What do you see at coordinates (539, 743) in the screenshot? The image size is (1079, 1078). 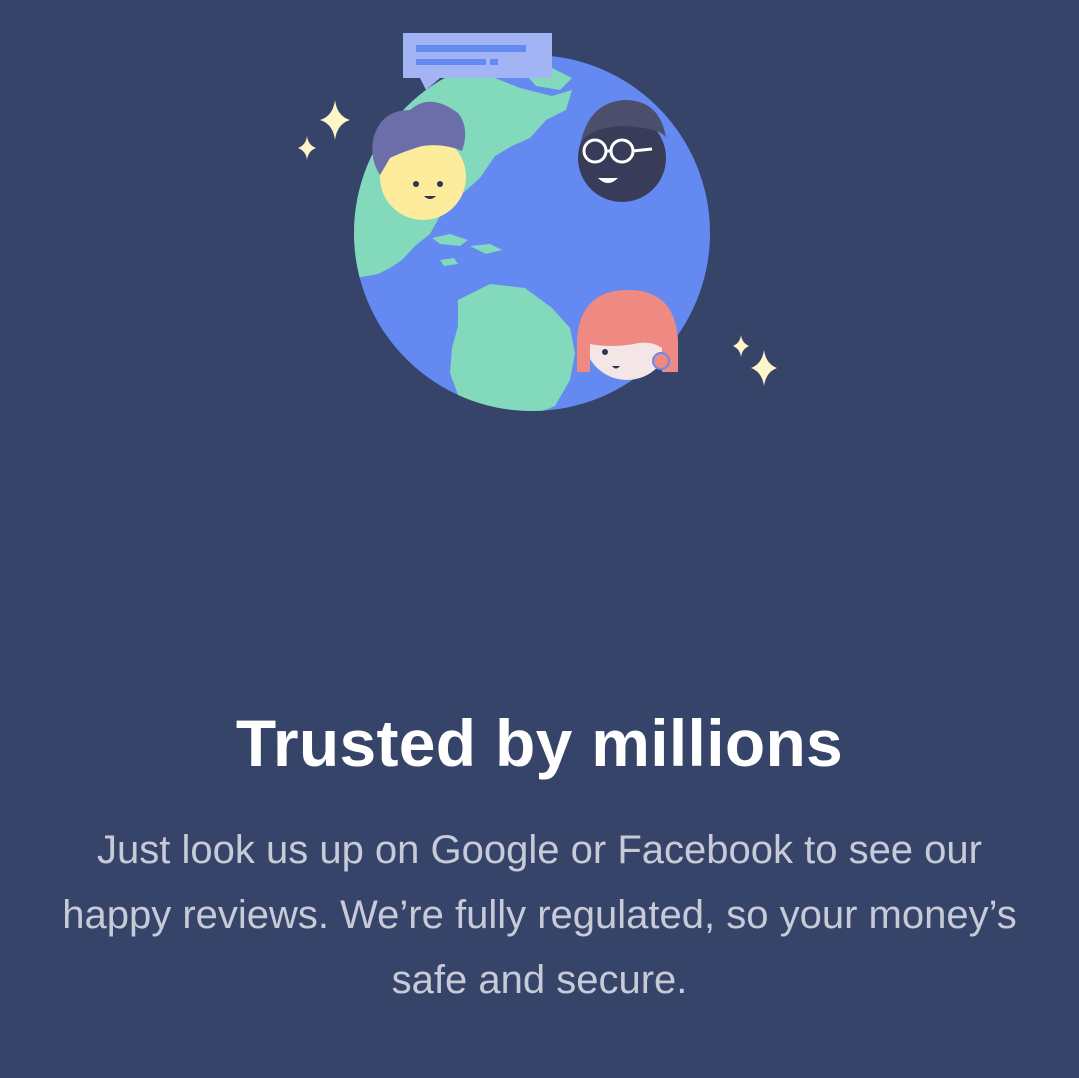 I see `page-title: Trusted by millions` at bounding box center [539, 743].